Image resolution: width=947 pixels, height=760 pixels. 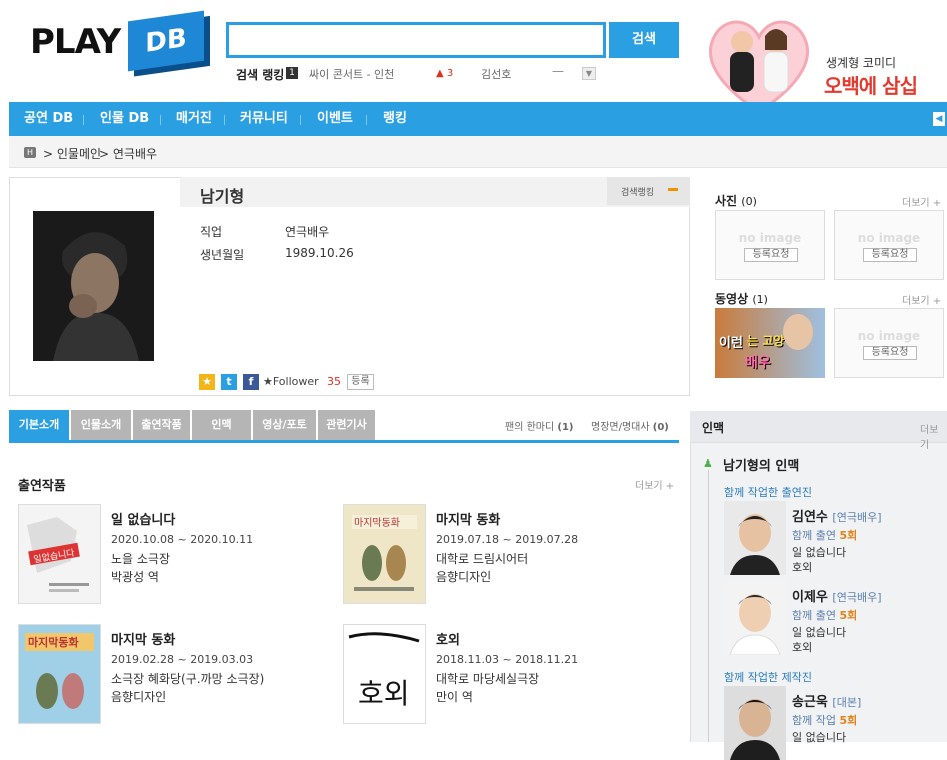 What do you see at coordinates (660, 427) in the screenshot?
I see `quote-count: (0)` at bounding box center [660, 427].